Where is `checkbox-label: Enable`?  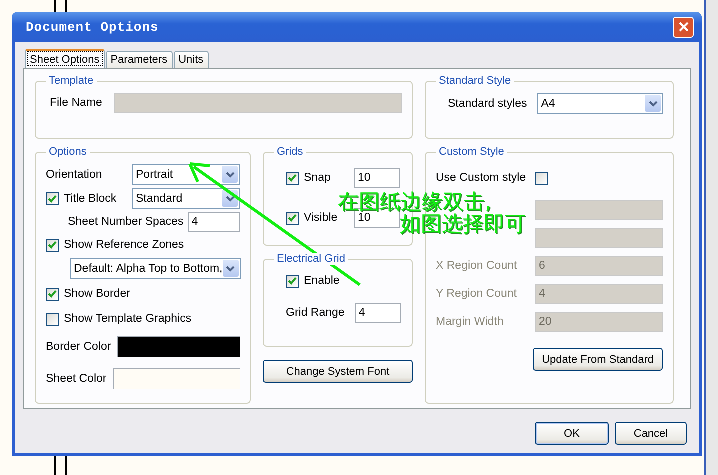 checkbox-label: Enable is located at coordinates (322, 281).